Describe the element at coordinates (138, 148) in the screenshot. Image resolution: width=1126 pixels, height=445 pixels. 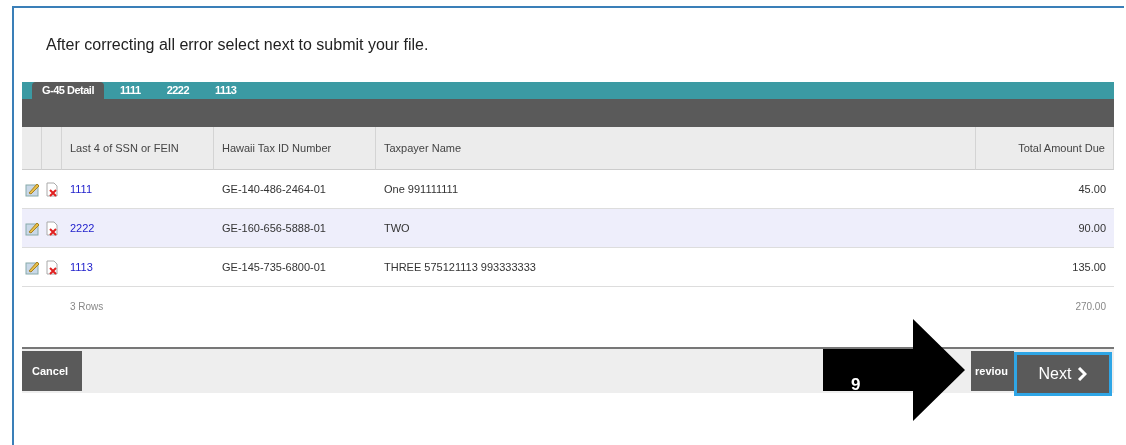
I see `column-header: Last 4 of SSN or FEIN` at that location.